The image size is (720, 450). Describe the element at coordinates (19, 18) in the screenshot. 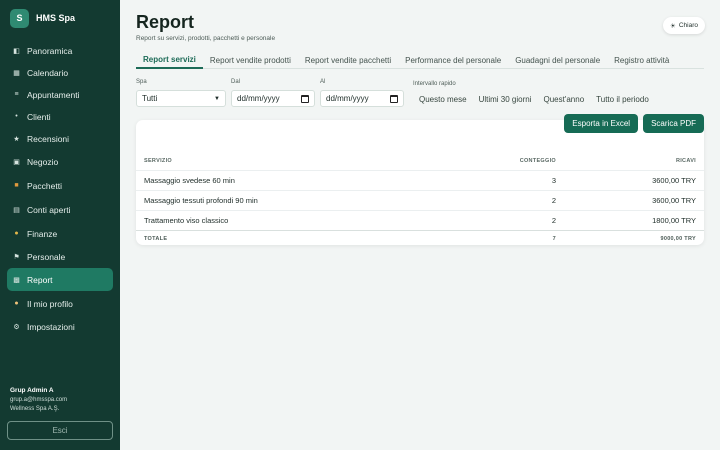

I see `brand-logo: S` at that location.